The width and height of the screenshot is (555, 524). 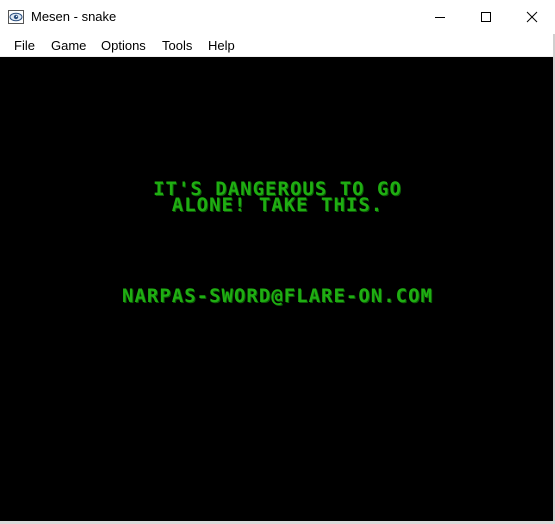 I want to click on menu-help: Help, so click(x=221, y=45).